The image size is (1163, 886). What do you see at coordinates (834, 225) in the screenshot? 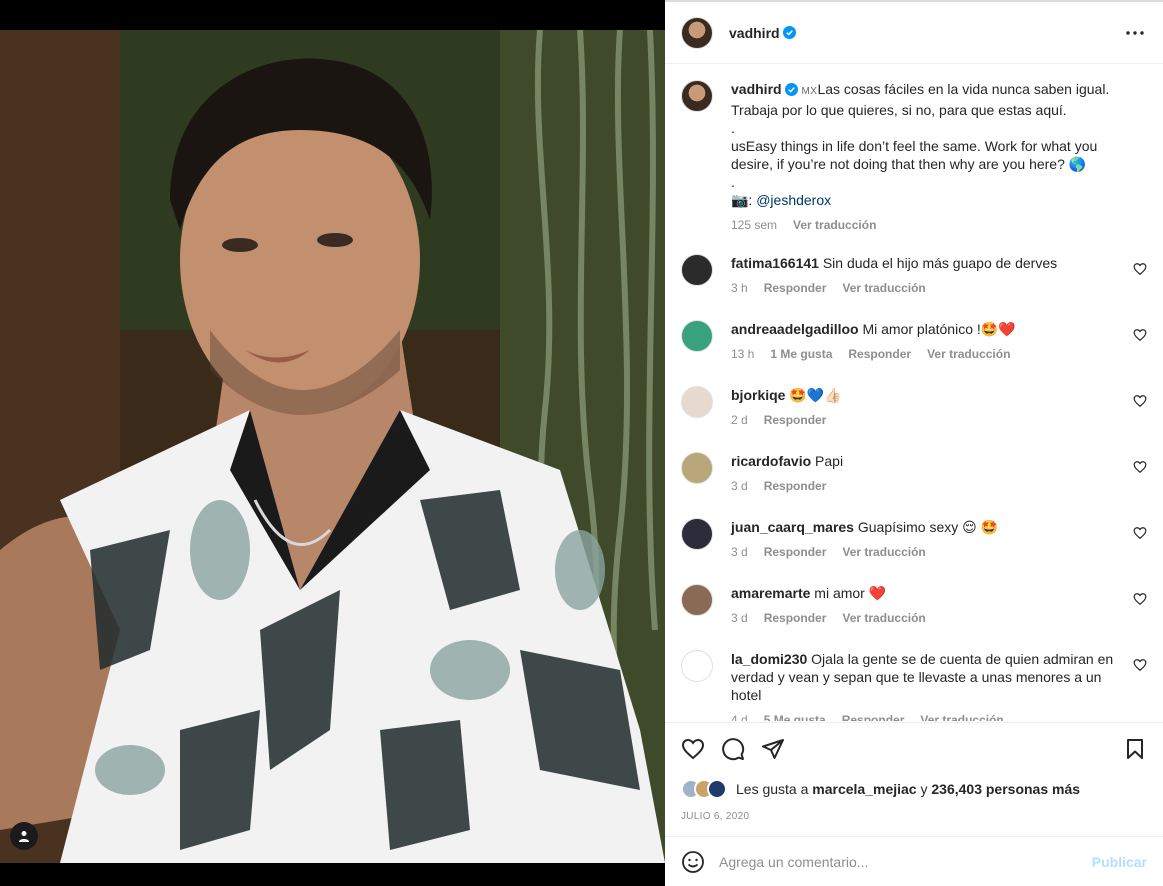
I see `caption-translate-link: Ver traducción` at bounding box center [834, 225].